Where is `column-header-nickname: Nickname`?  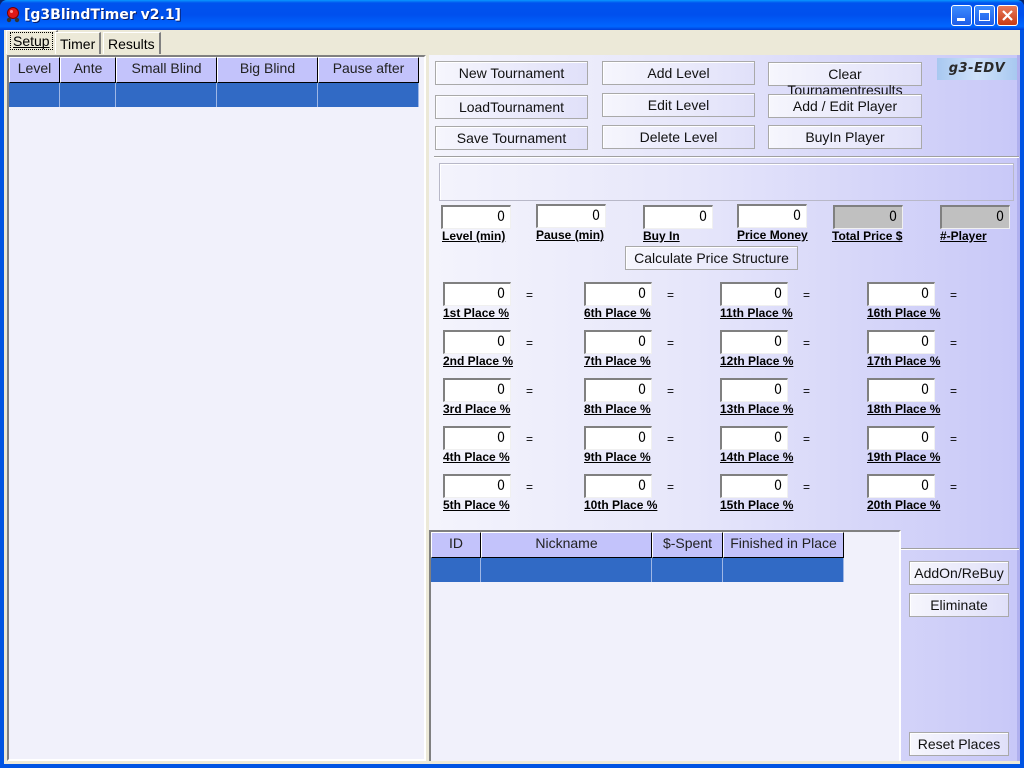
column-header-nickname: Nickname is located at coordinates (566, 545).